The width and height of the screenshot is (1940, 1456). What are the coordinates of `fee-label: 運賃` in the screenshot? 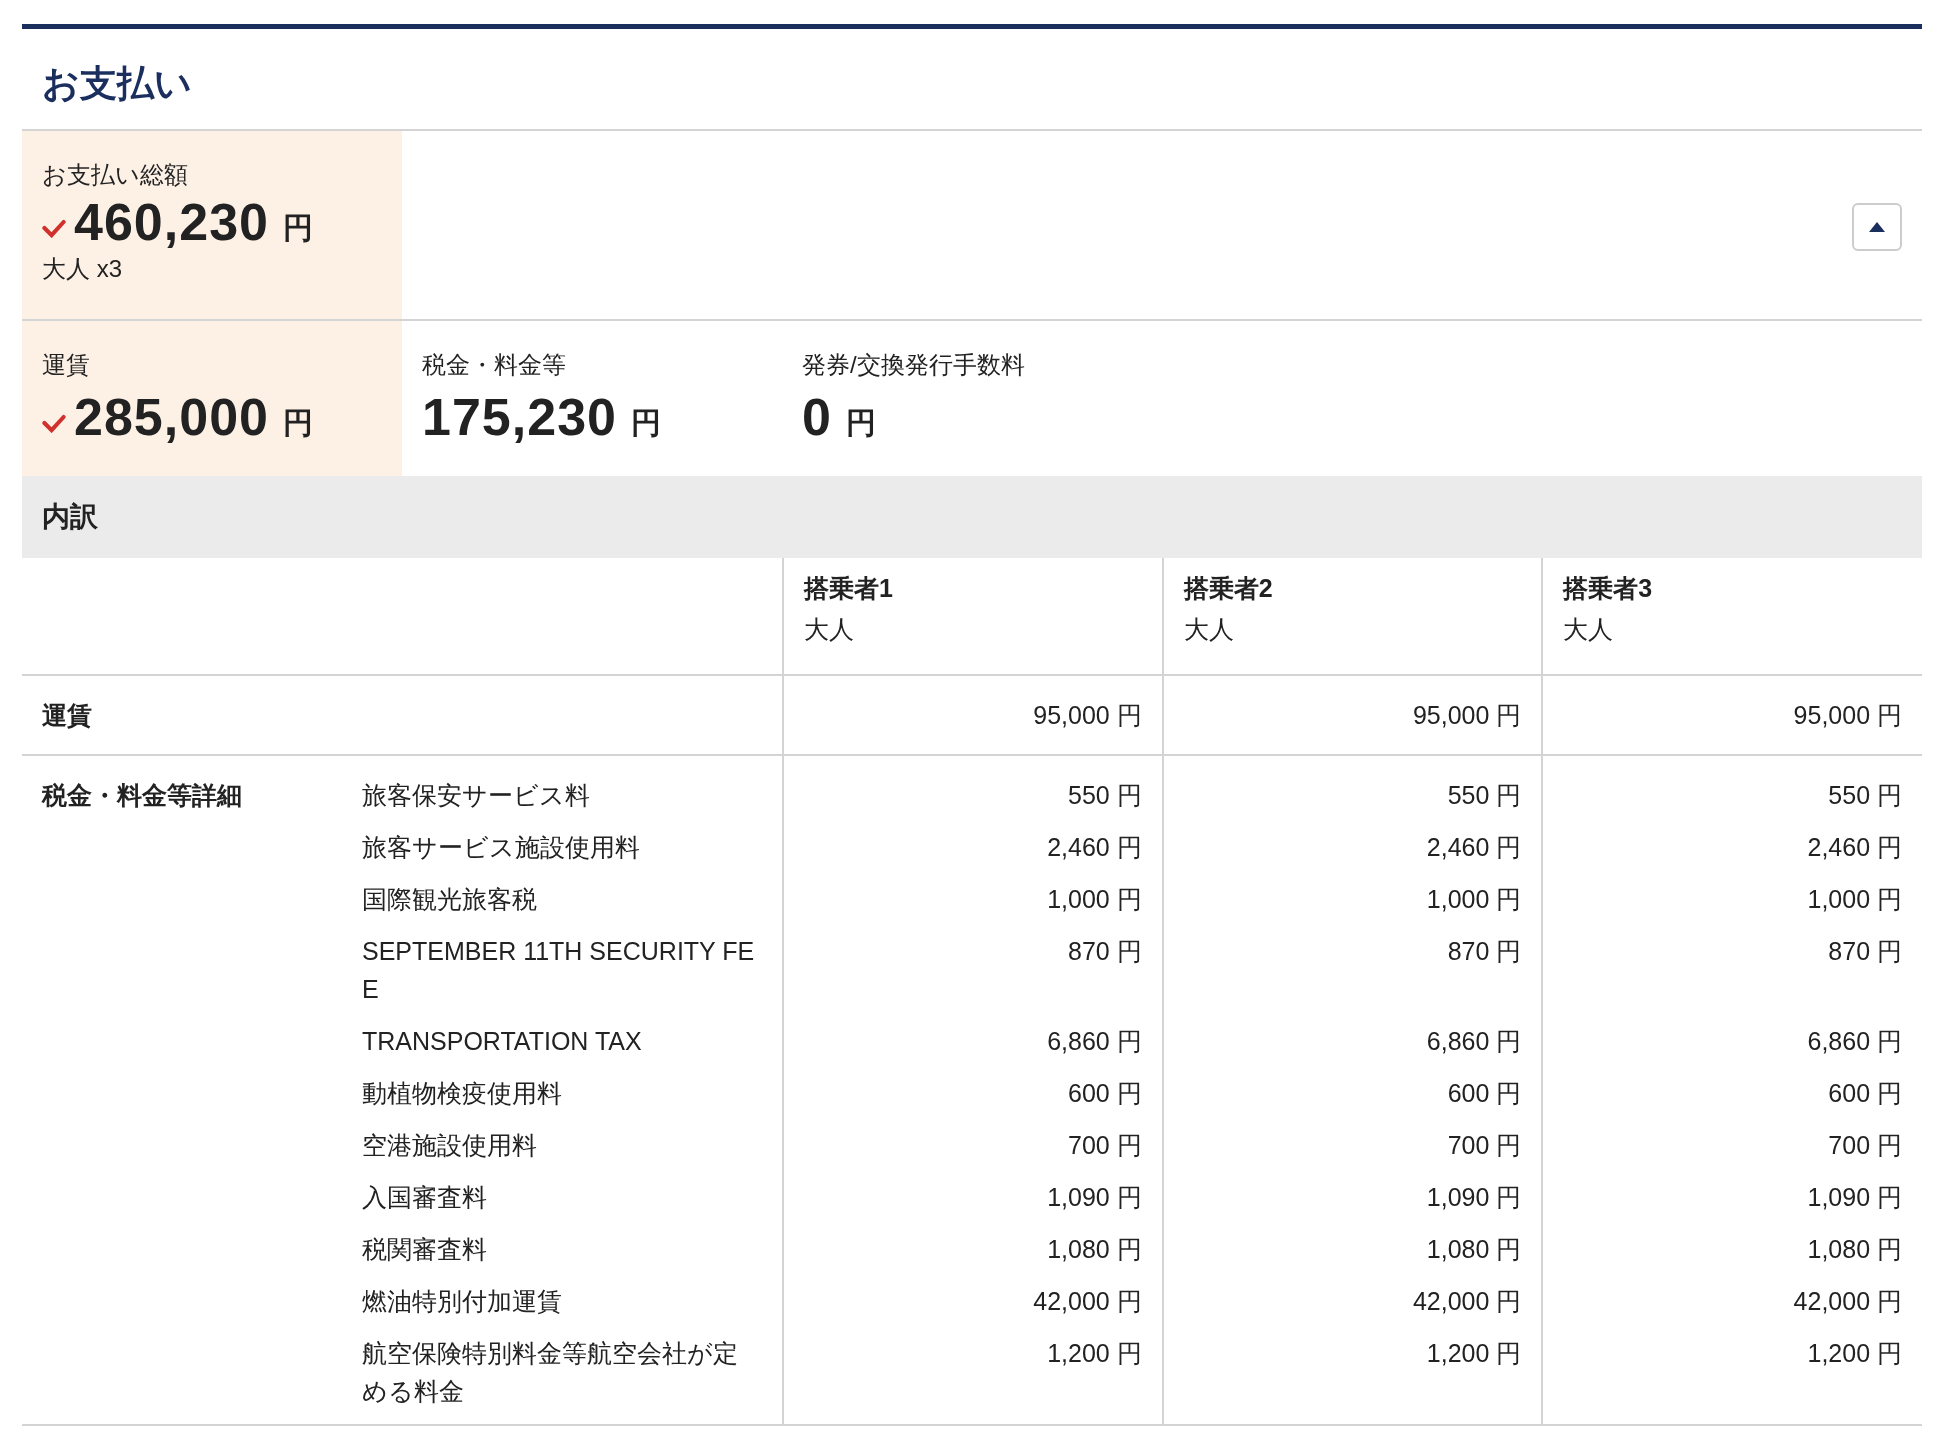 It's located at (66, 365).